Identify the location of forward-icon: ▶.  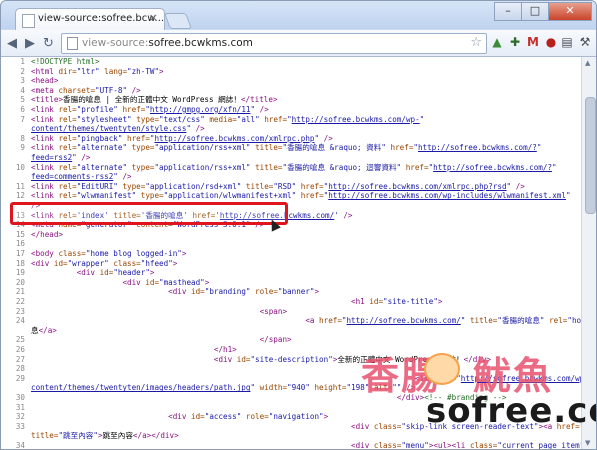
(30, 43).